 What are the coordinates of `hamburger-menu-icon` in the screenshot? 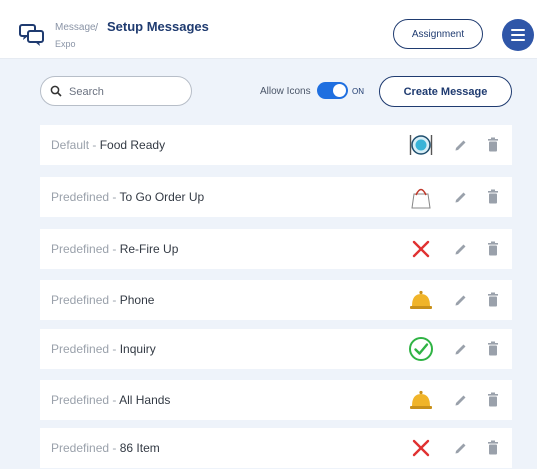 It's located at (518, 35).